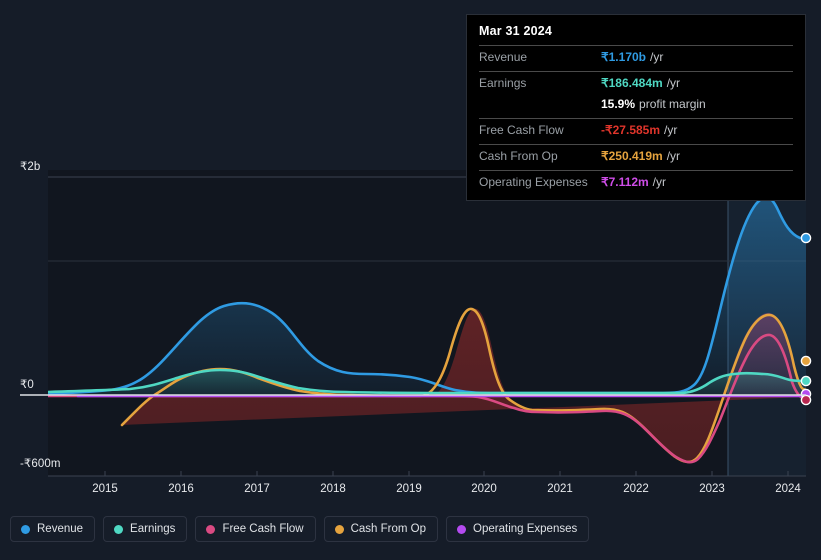 The width and height of the screenshot is (821, 560). Describe the element at coordinates (525, 529) in the screenshot. I see `legend-label-operating-expenses: Operating Expenses` at that location.